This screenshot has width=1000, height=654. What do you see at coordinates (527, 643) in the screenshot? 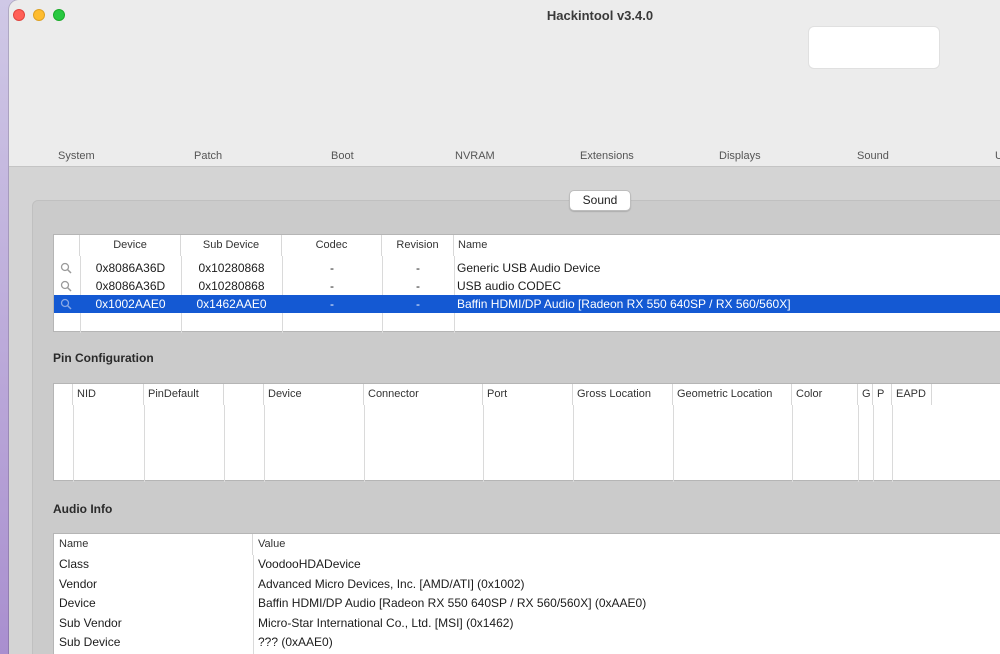
I see `audio-info-row: Sub Device ??? (0xAAE0)` at bounding box center [527, 643].